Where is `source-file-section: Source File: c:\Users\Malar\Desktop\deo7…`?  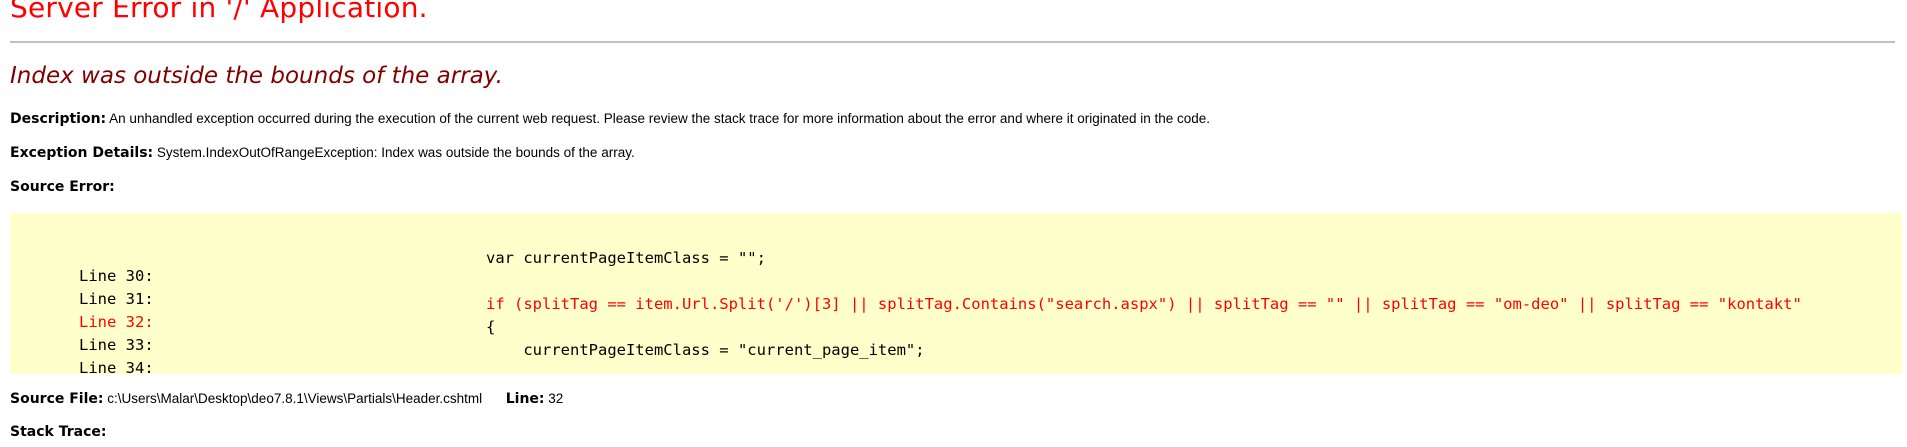
source-file-section: Source File: c:\Users\Malar\Desktop\deo7… is located at coordinates (286, 399).